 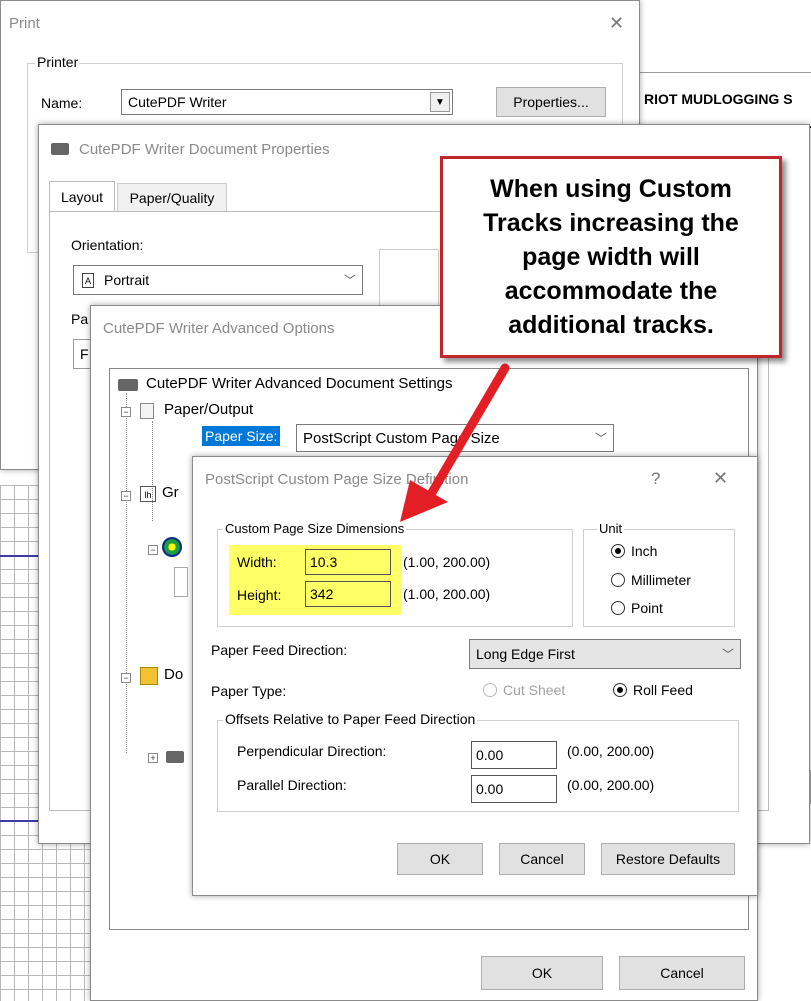 What do you see at coordinates (490, 690) in the screenshot?
I see `radio-cut-sheet` at bounding box center [490, 690].